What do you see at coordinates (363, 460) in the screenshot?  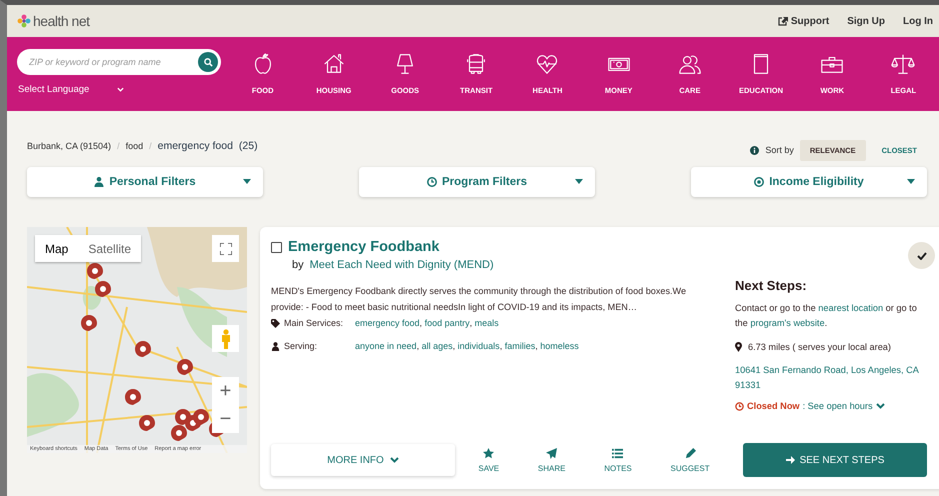 I see `more-info-button: MORE INFO` at bounding box center [363, 460].